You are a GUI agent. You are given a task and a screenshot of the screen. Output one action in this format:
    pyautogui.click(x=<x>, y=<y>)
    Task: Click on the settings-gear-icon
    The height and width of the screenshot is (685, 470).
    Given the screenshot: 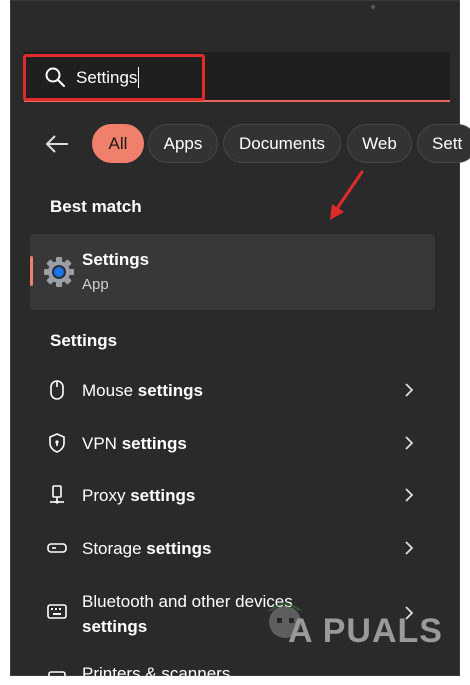 What is the action you would take?
    pyautogui.click(x=59, y=272)
    